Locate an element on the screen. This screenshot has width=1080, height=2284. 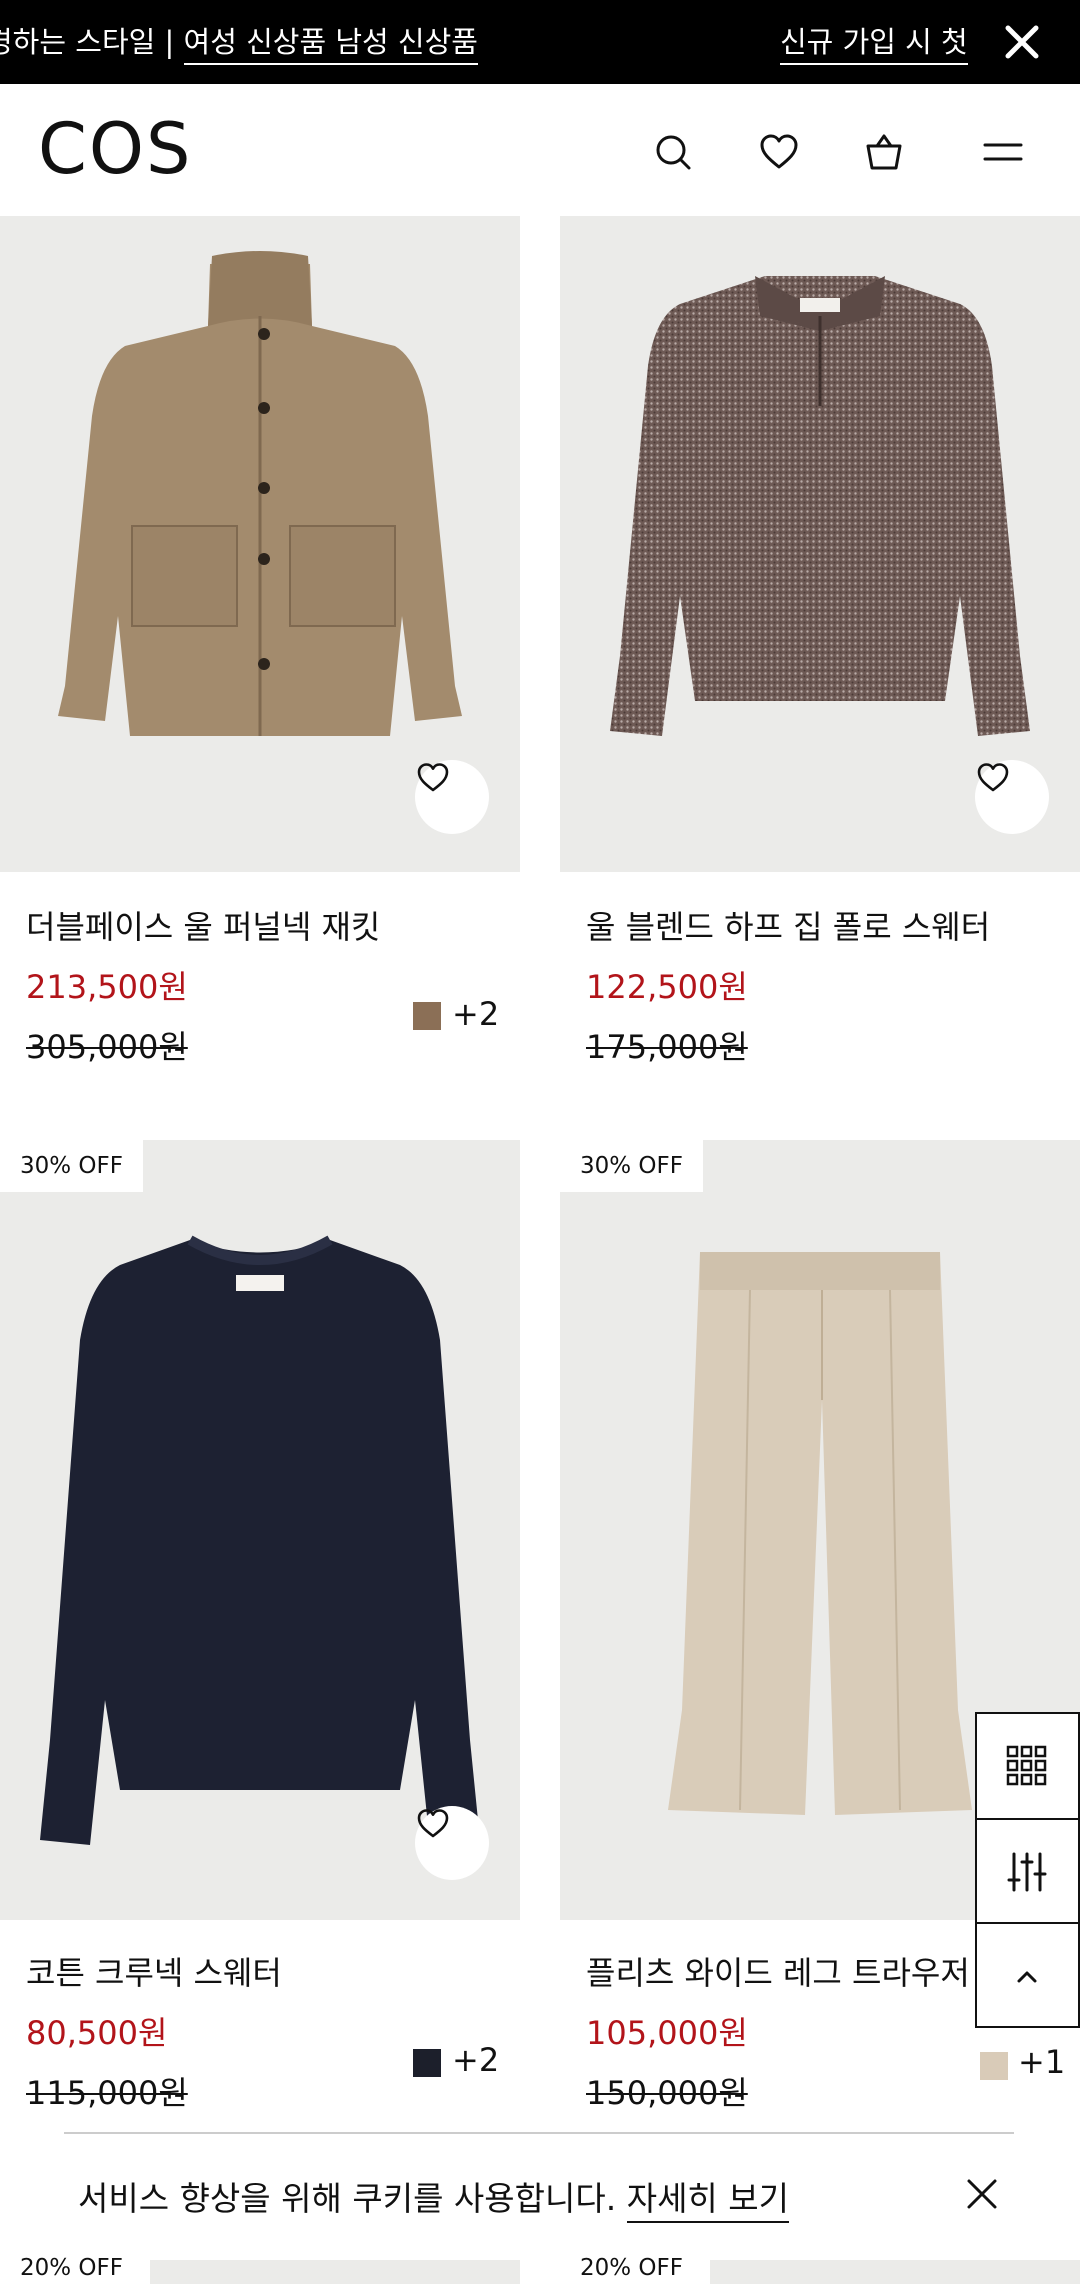
chevron-up-icon is located at coordinates (1027, 1977).